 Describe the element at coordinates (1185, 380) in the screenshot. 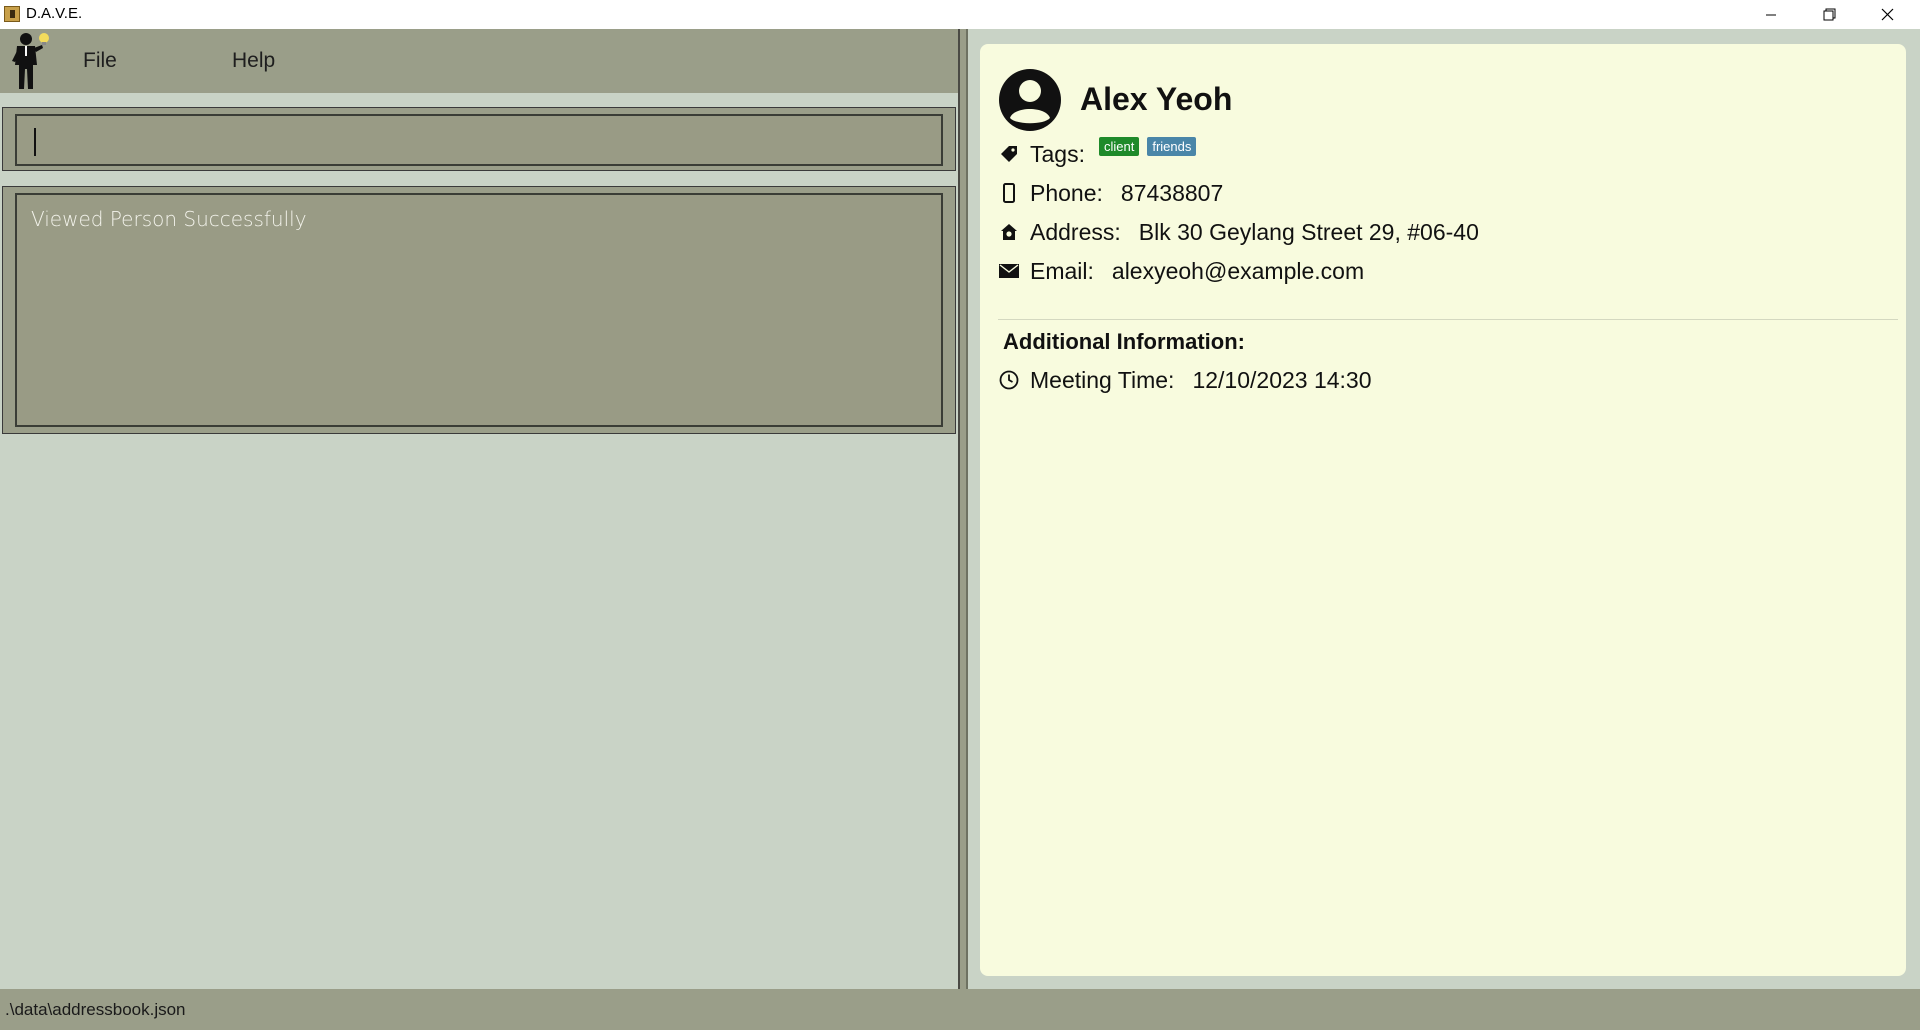

I see `meeting-time-row: Meeting Time: 12/10/2023 14:30` at that location.